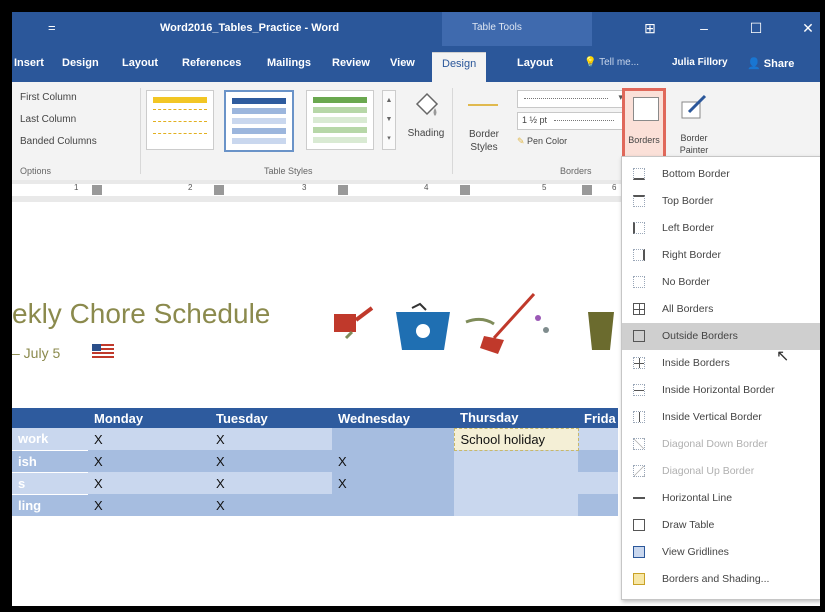 Image resolution: width=825 pixels, height=612 pixels. What do you see at coordinates (721, 282) in the screenshot?
I see `menu-item-no-border: No Border` at bounding box center [721, 282].